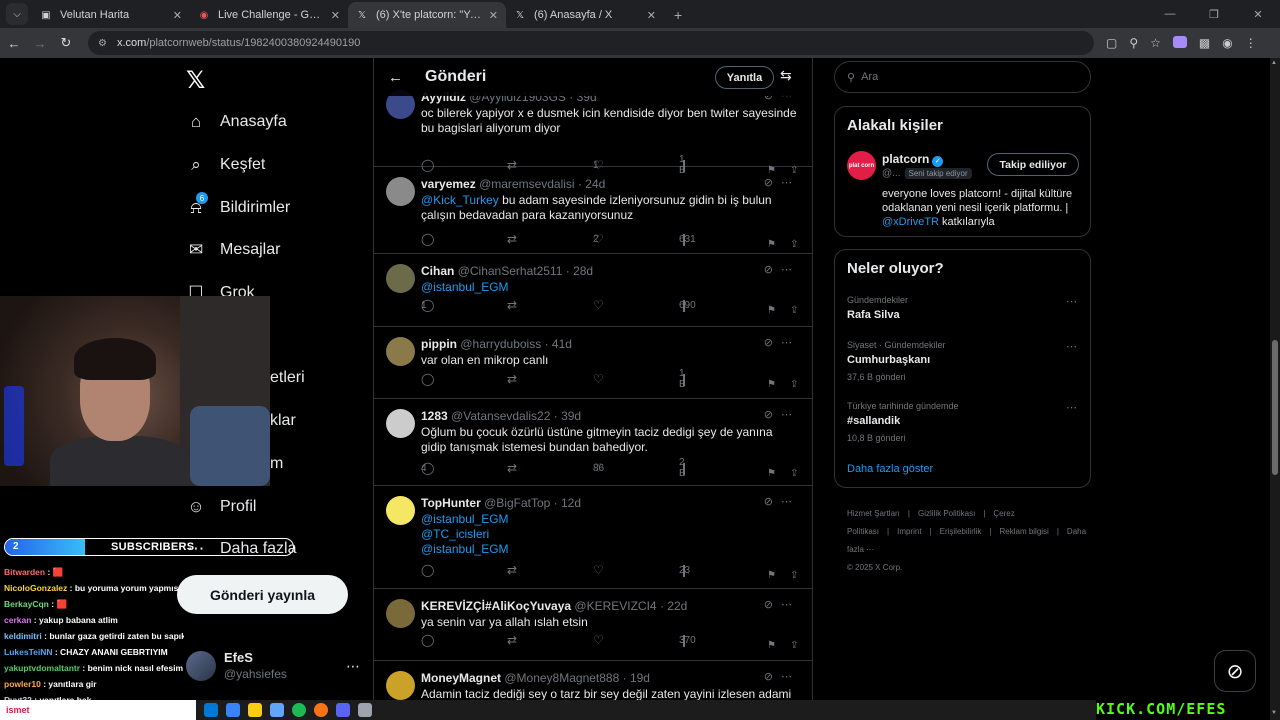  What do you see at coordinates (1214, 14) in the screenshot?
I see `restore-icon: ❐` at bounding box center [1214, 14].